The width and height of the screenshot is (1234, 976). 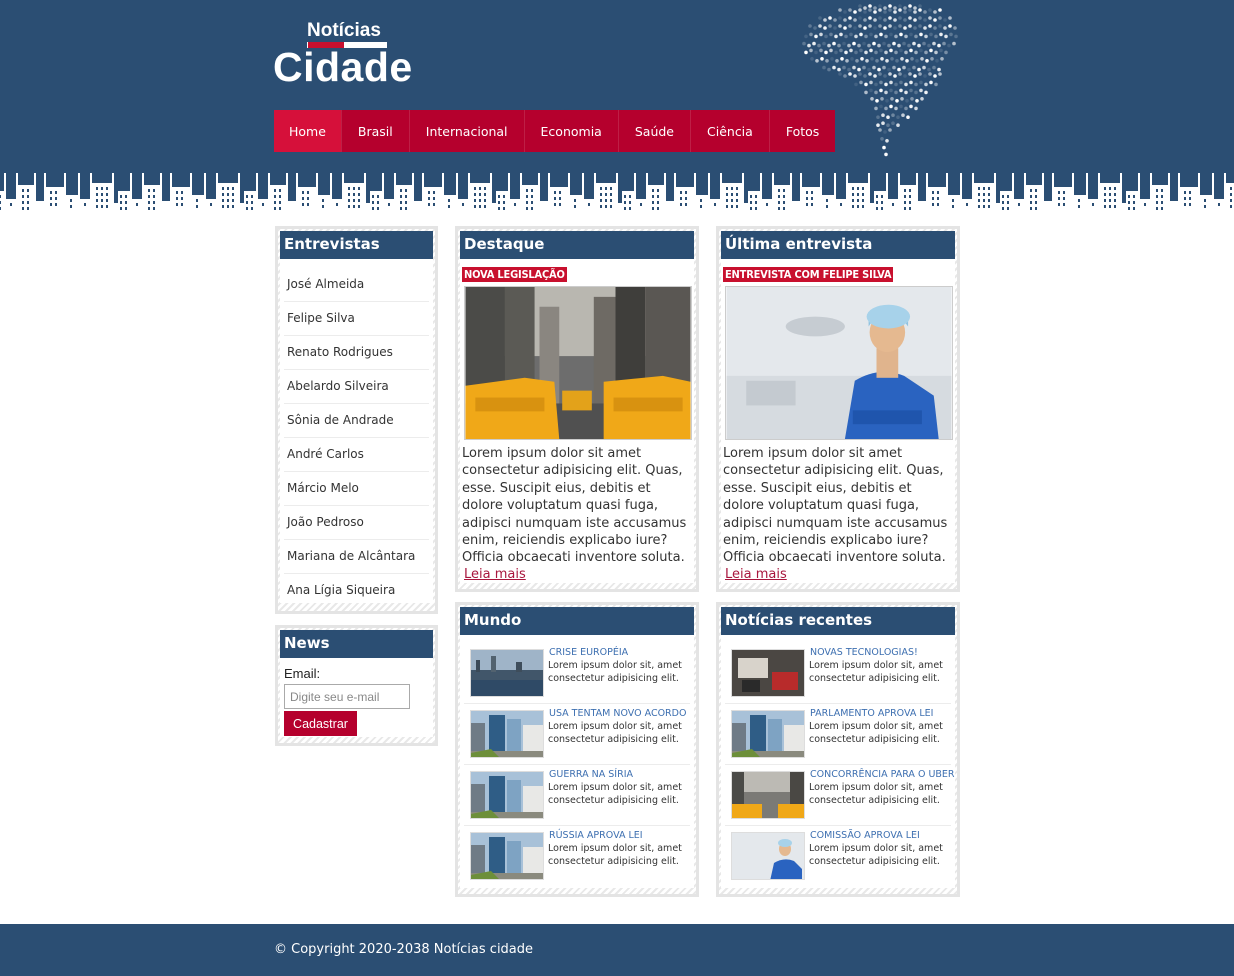 What do you see at coordinates (570, 131) in the screenshot?
I see `nav-item-economia: Economia` at bounding box center [570, 131].